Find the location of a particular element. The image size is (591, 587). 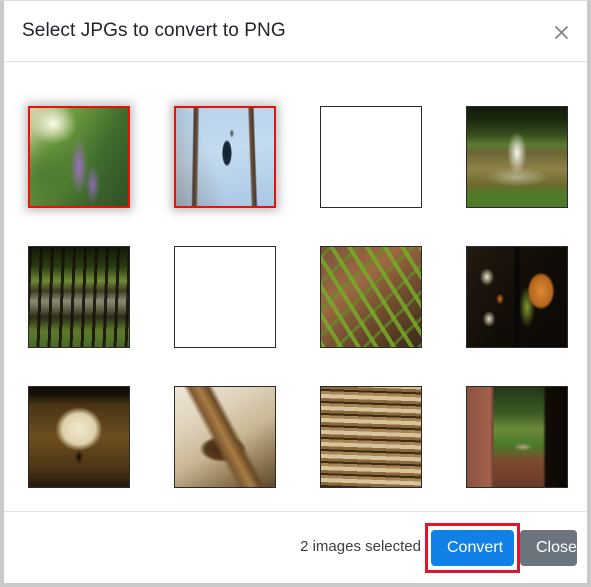

dialog-header: Select JPGs to convert to PNG is located at coordinates (295, 31).